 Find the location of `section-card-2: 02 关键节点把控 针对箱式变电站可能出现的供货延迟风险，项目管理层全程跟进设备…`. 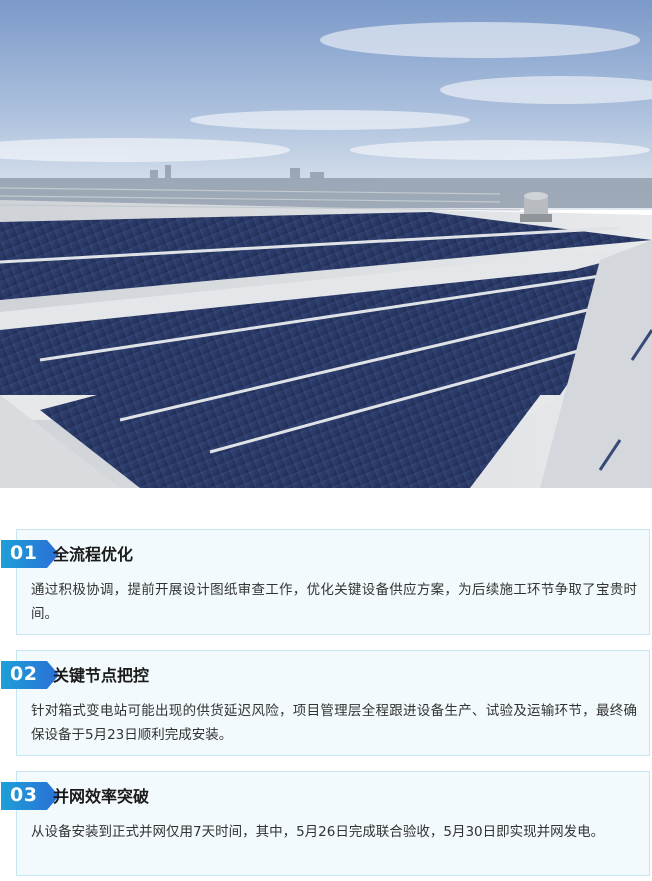

section-card-2: 02 关键节点把控 针对箱式变电站可能出现的供货延迟风险，项目管理层全程跟进设备… is located at coordinates (325, 703).